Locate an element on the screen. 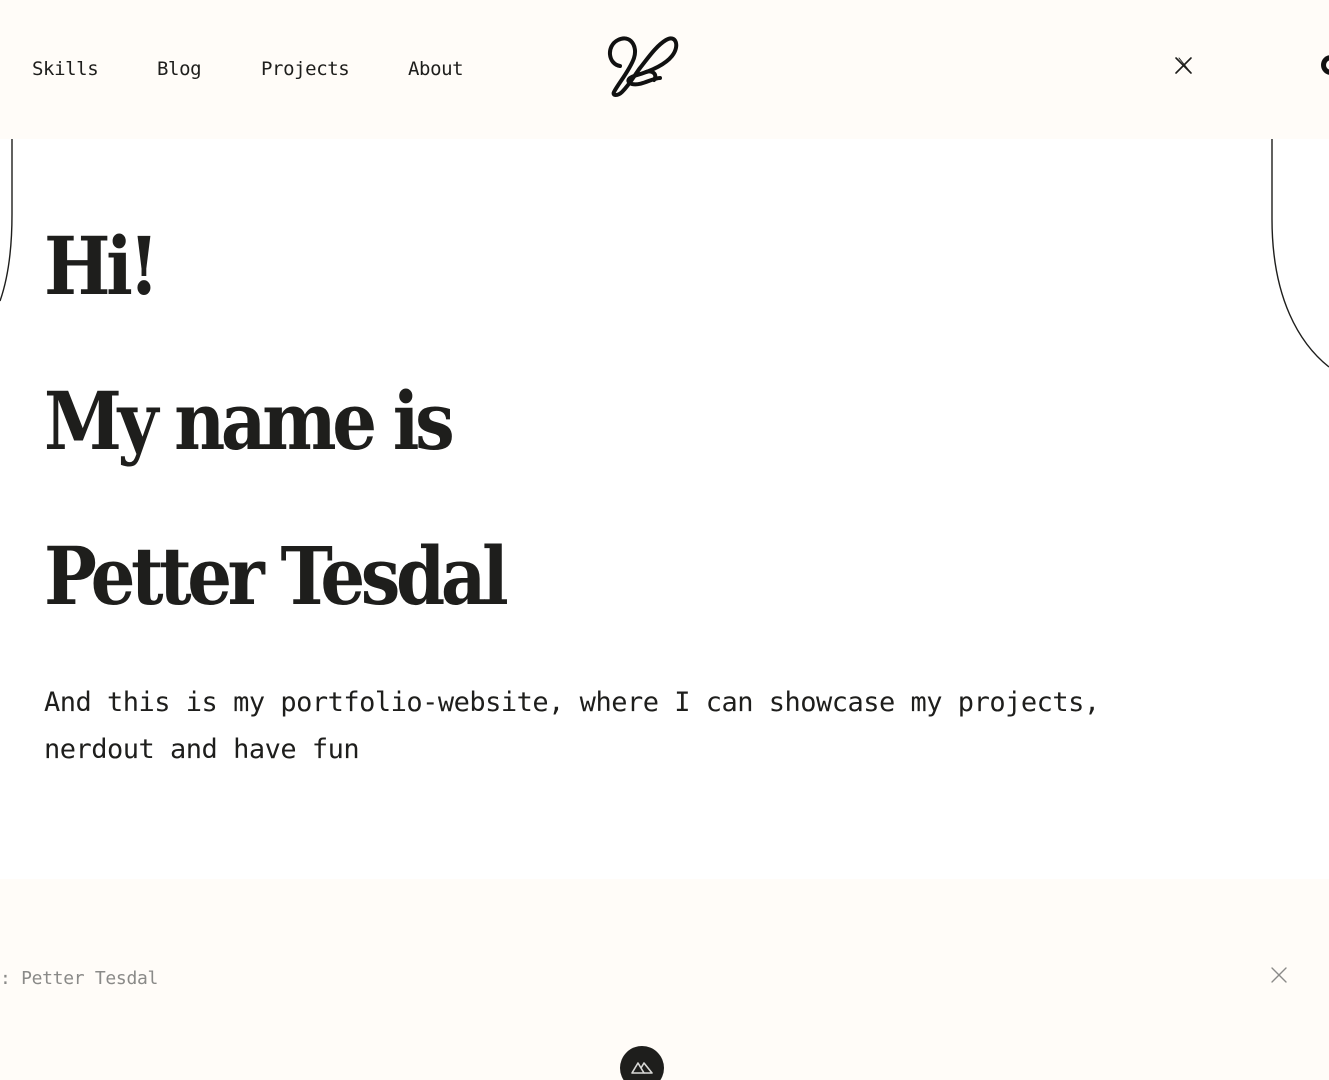 The image size is (1329, 1080). nav-link-about: About is located at coordinates (436, 69).